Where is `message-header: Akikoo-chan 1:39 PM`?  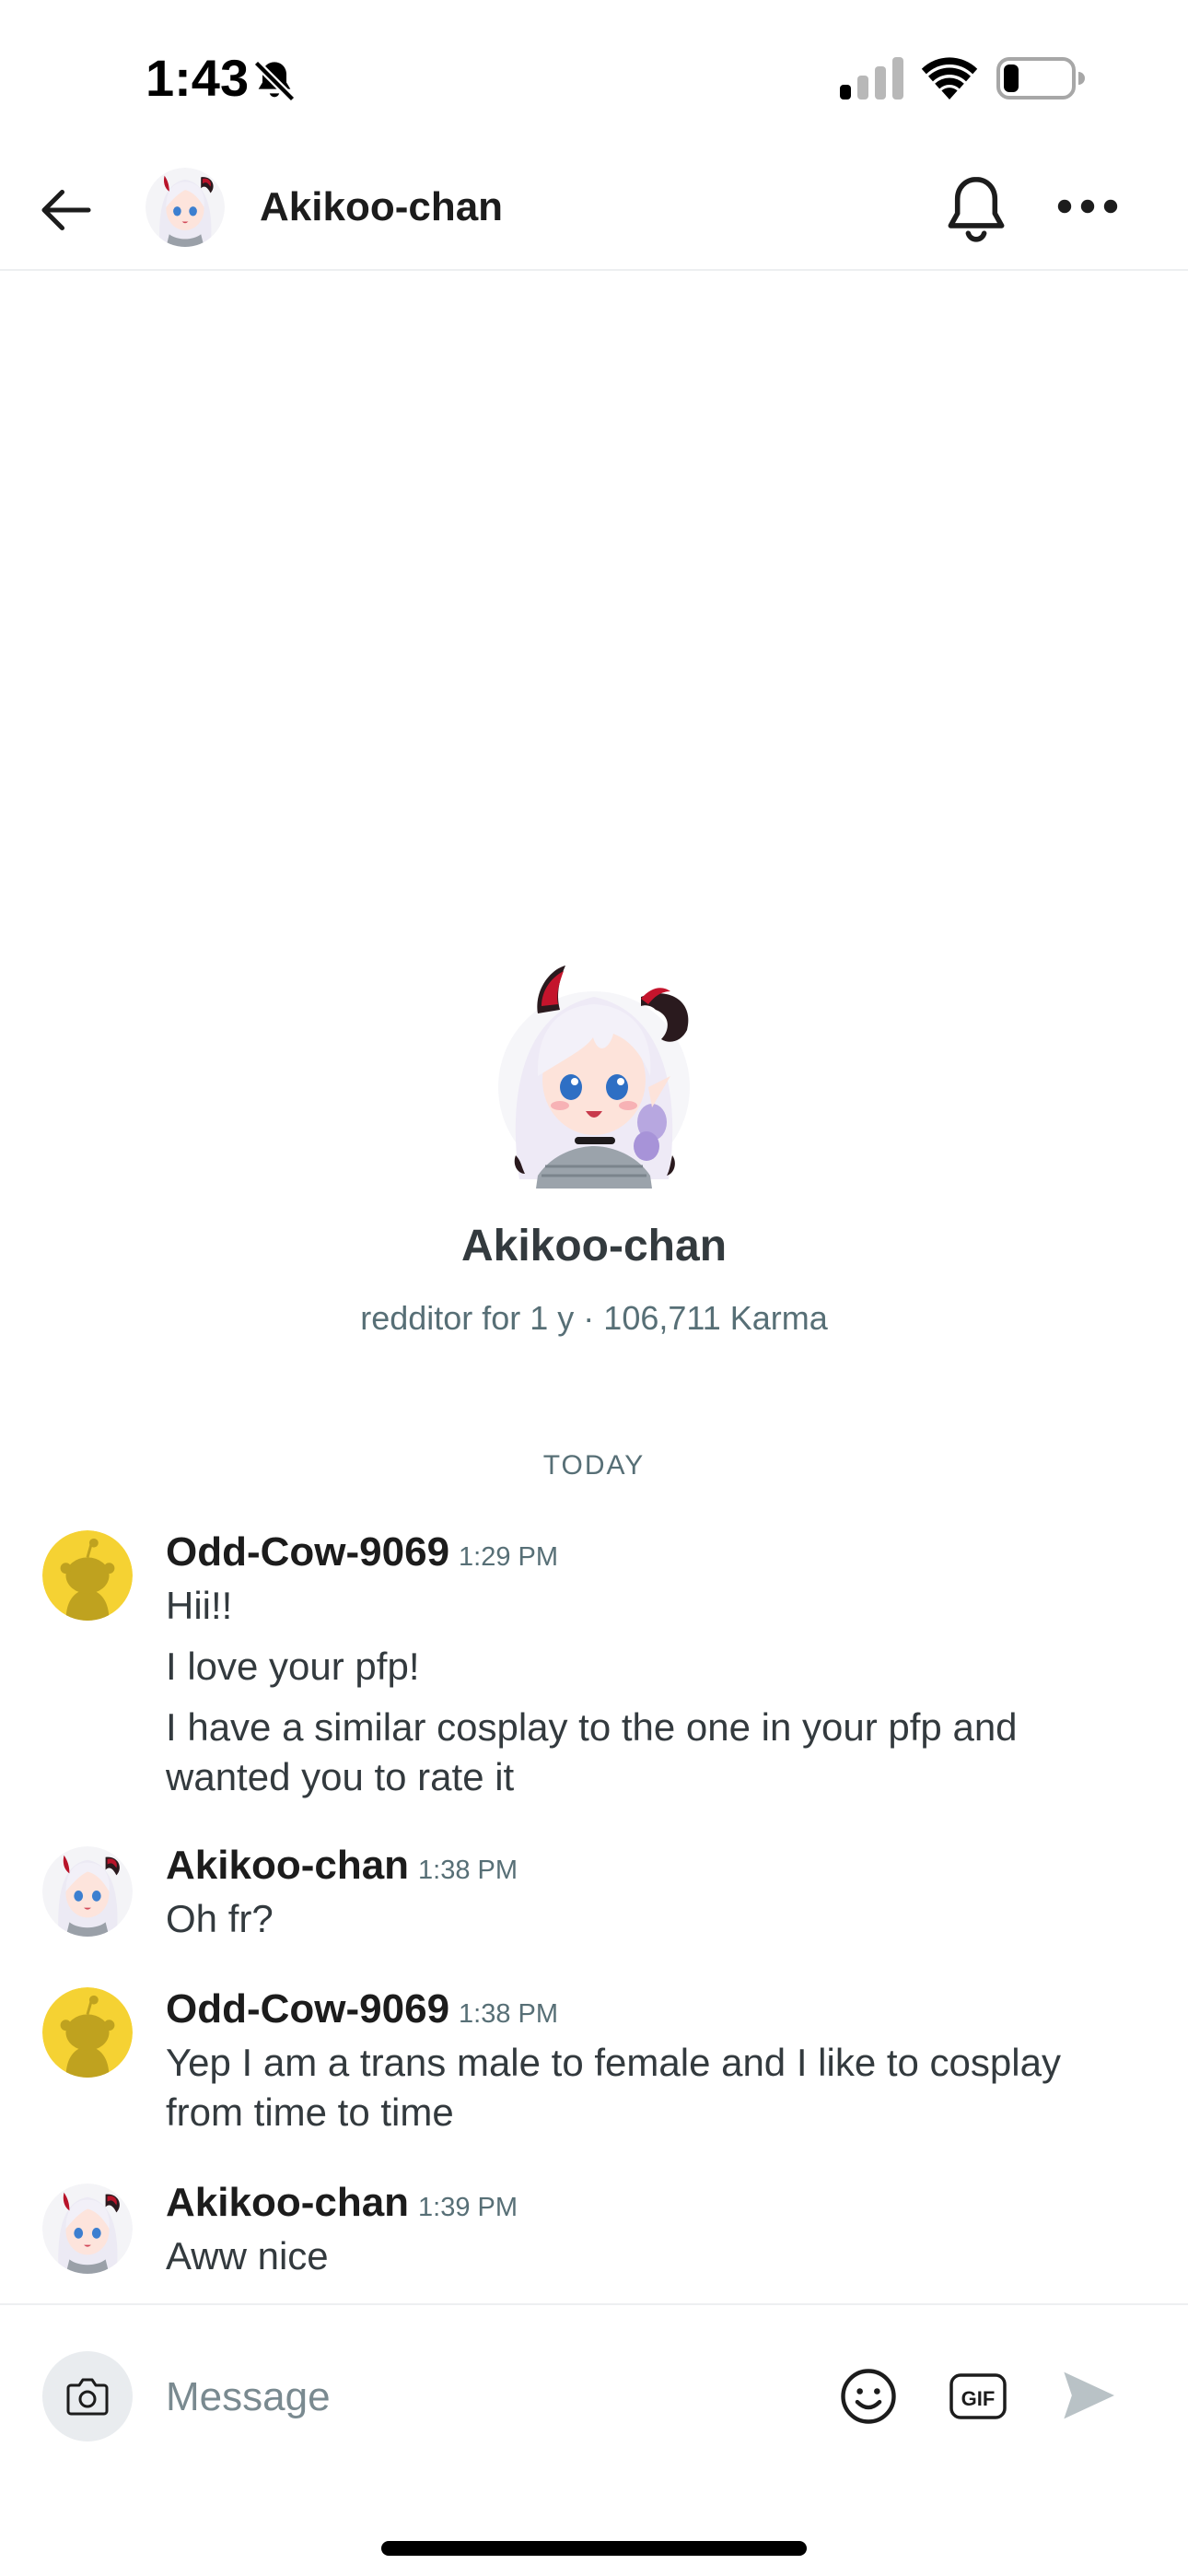 message-header: Akikoo-chan 1:39 PM is located at coordinates (342, 2203).